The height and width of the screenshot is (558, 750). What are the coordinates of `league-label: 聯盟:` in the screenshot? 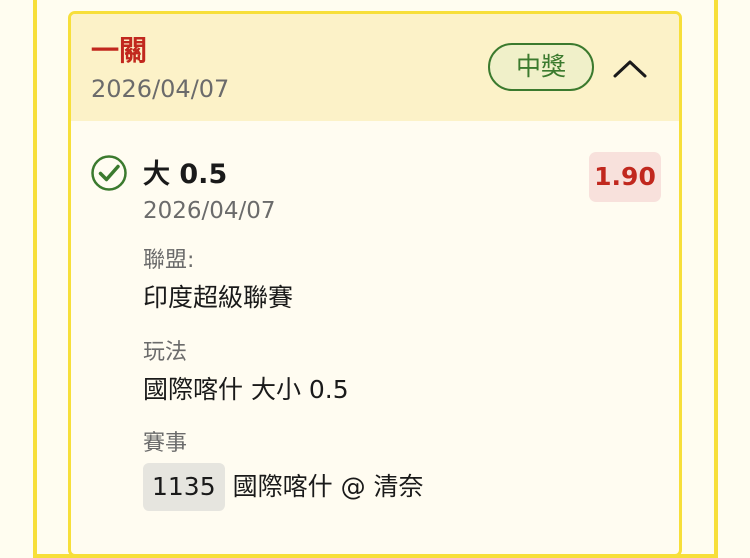 It's located at (169, 260).